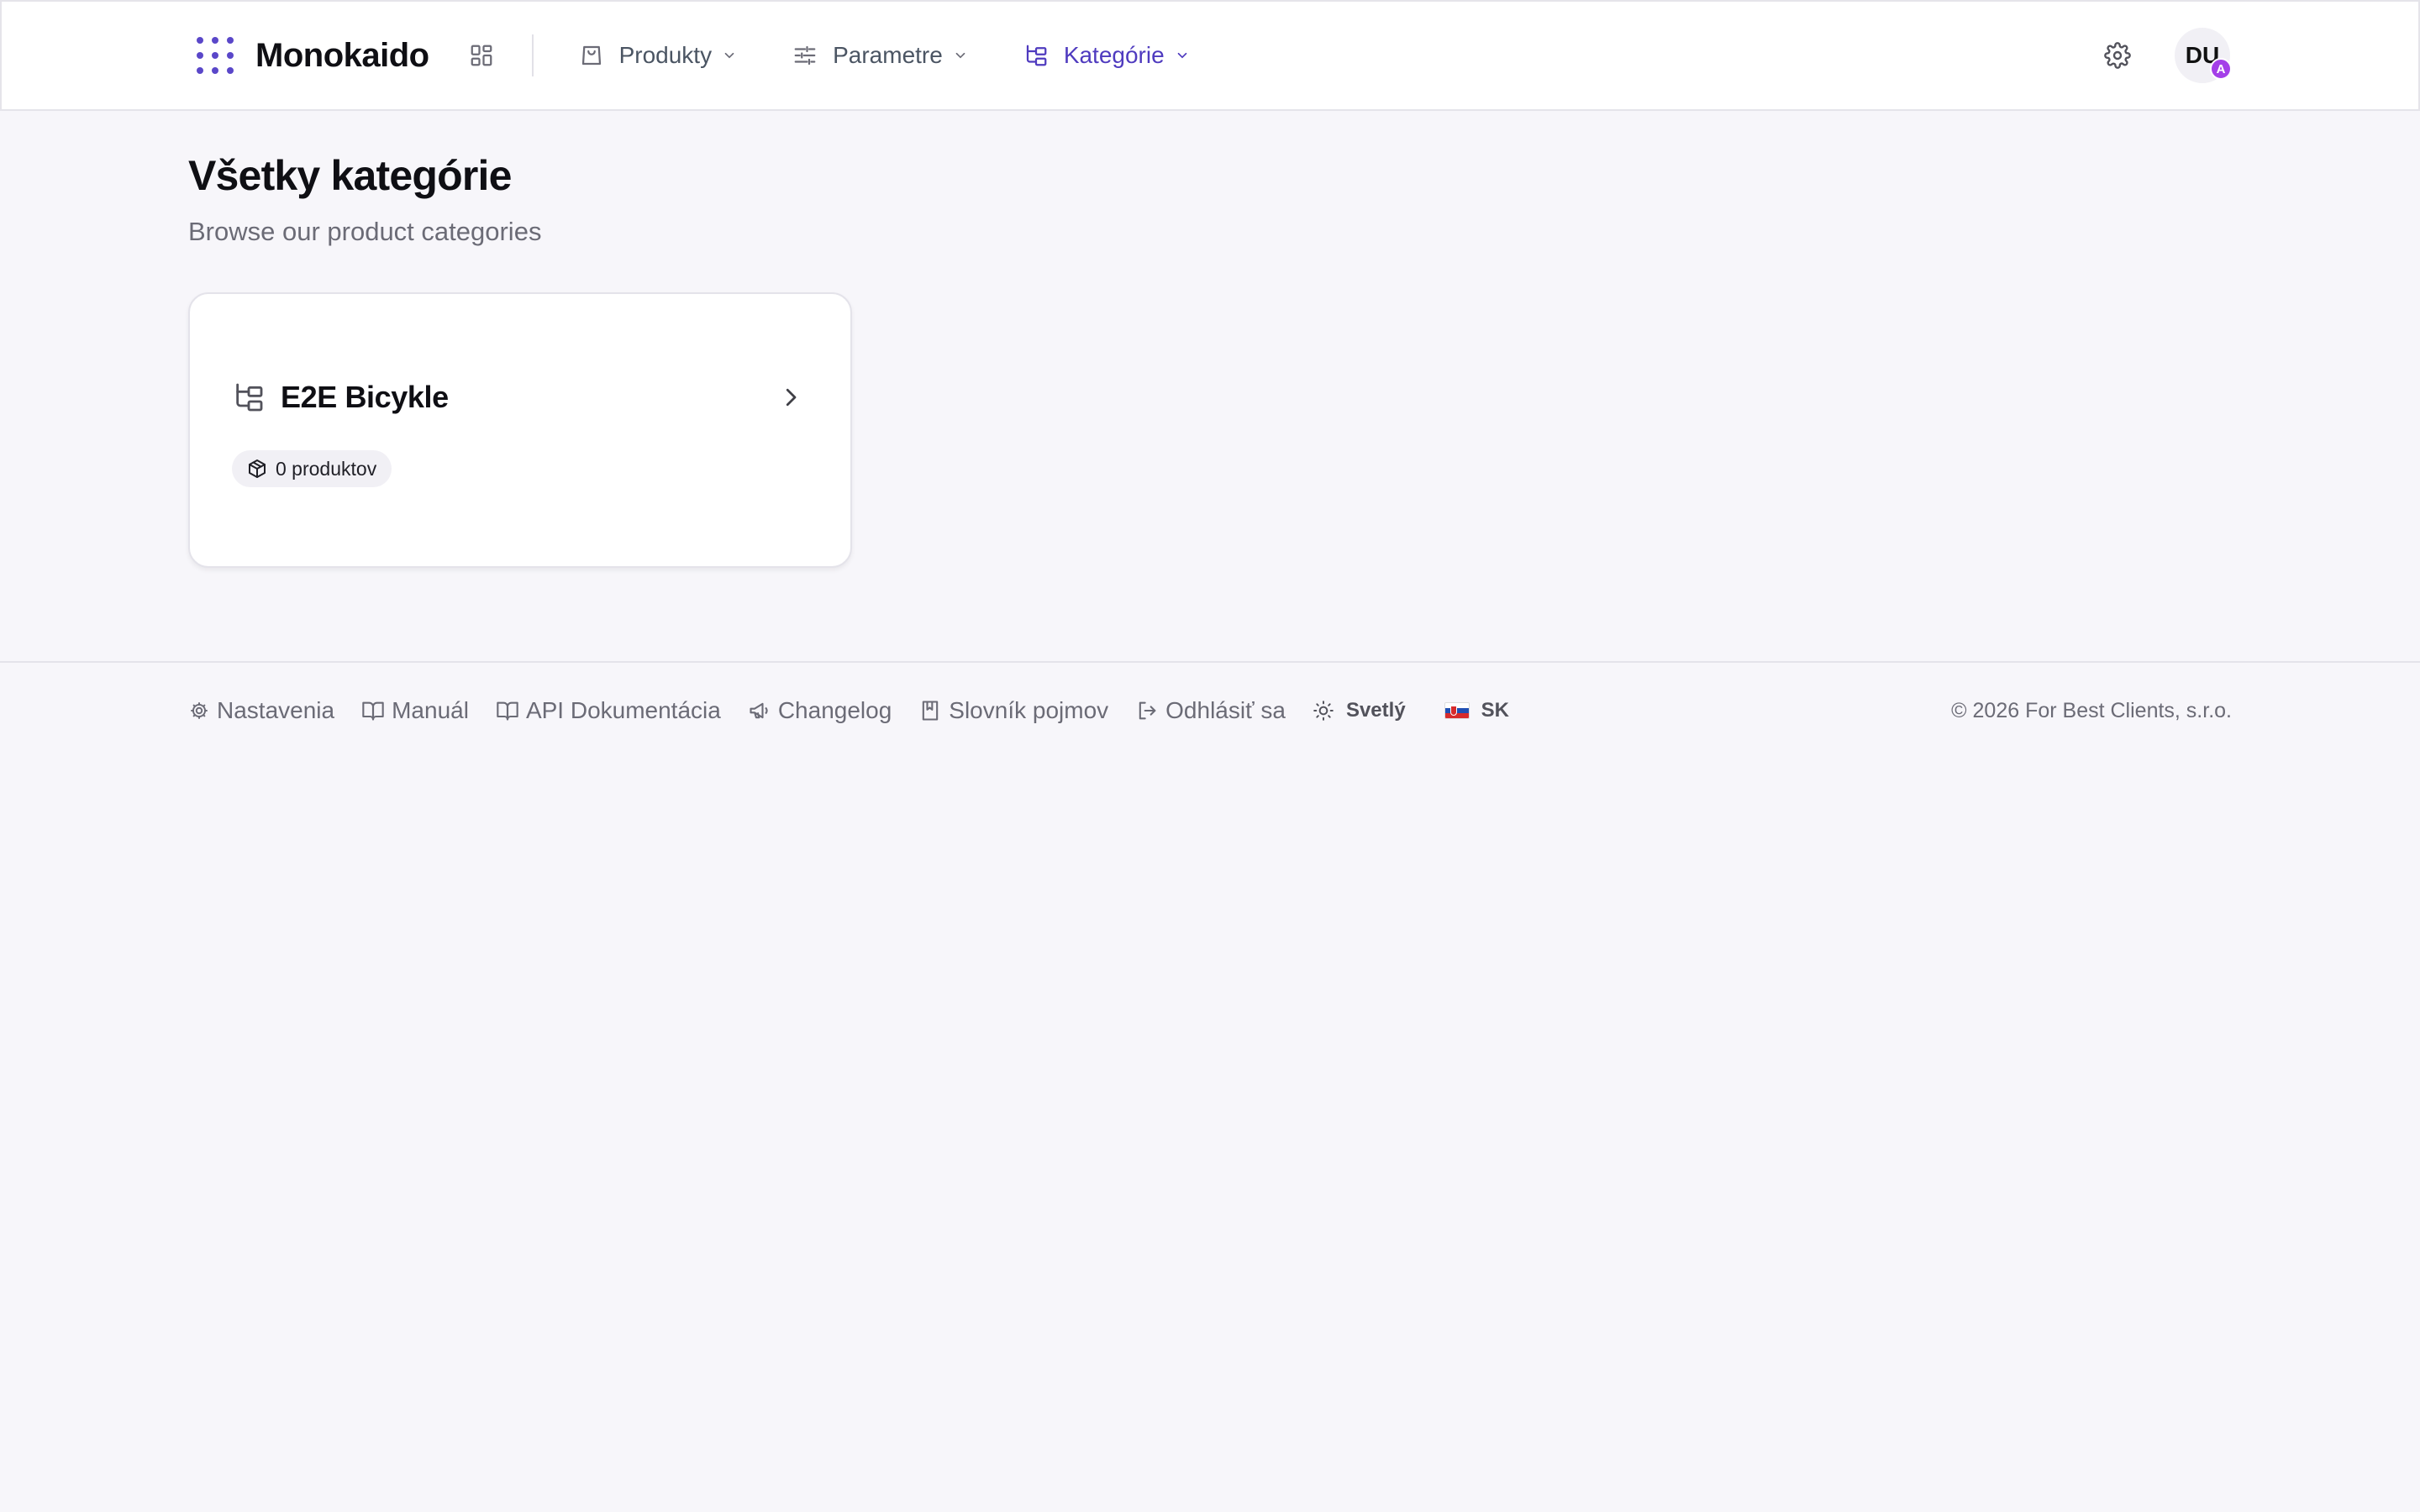 The image size is (2420, 1512). I want to click on apps-grid-button, so click(481, 55).